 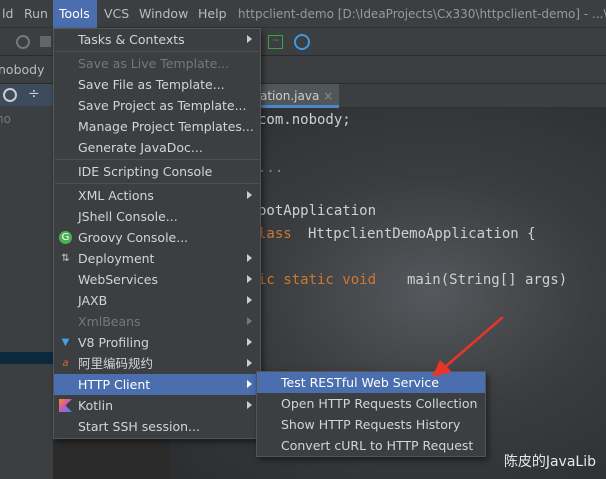 I want to click on watermark: 陈皮的JavaLib, so click(x=549, y=462).